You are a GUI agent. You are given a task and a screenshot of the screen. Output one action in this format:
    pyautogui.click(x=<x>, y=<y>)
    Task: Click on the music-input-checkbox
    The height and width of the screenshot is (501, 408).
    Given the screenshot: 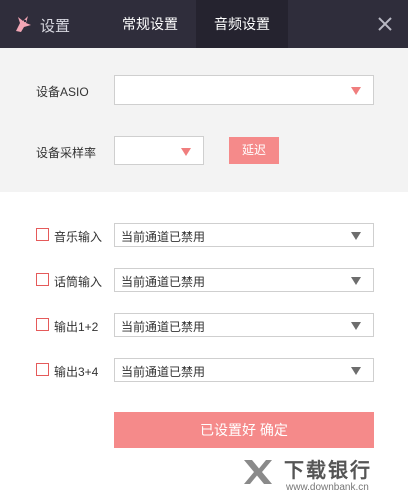 What is the action you would take?
    pyautogui.click(x=42, y=234)
    